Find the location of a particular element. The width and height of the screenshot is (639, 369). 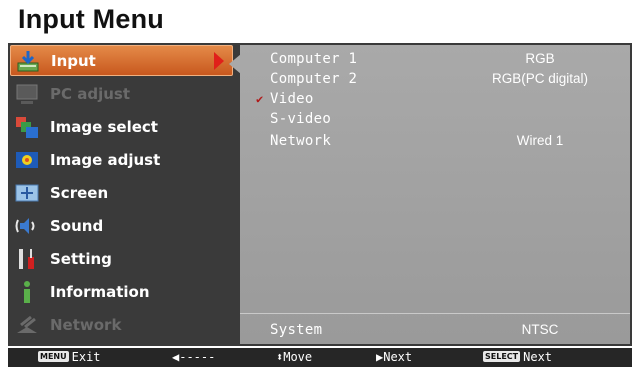

option-label: Network is located at coordinates (301, 141).